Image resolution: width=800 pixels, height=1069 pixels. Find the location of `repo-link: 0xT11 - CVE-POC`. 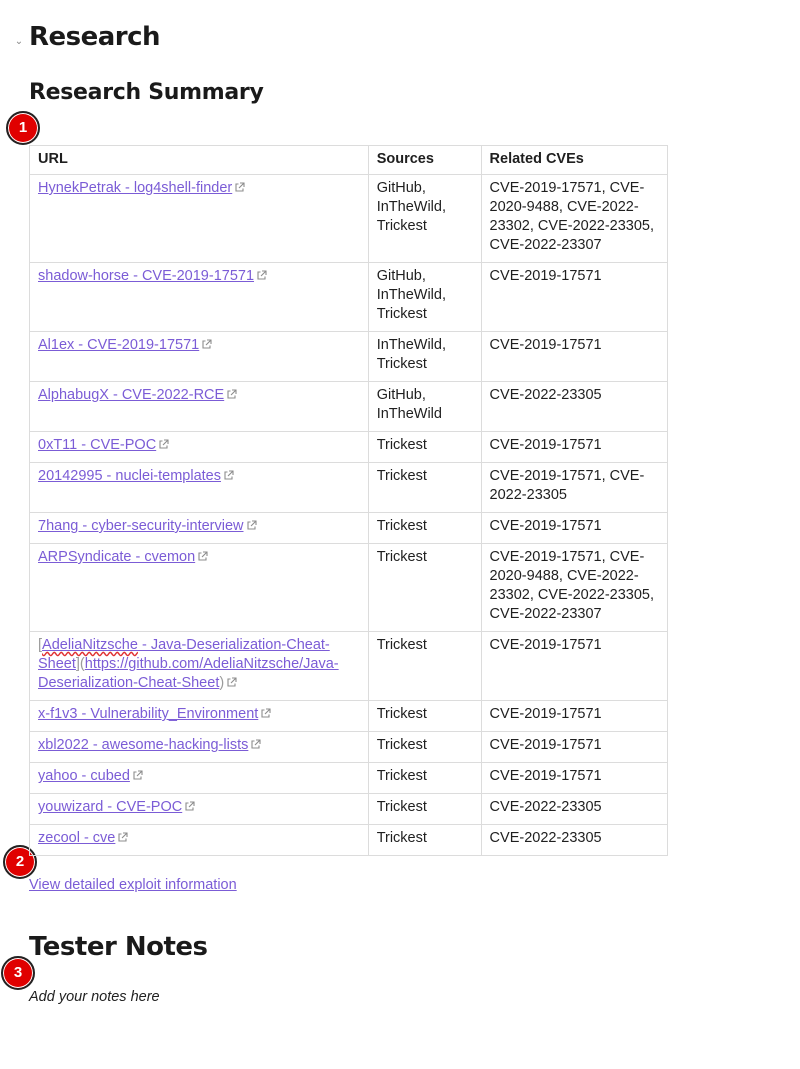

repo-link: 0xT11 - CVE-POC is located at coordinates (97, 445).